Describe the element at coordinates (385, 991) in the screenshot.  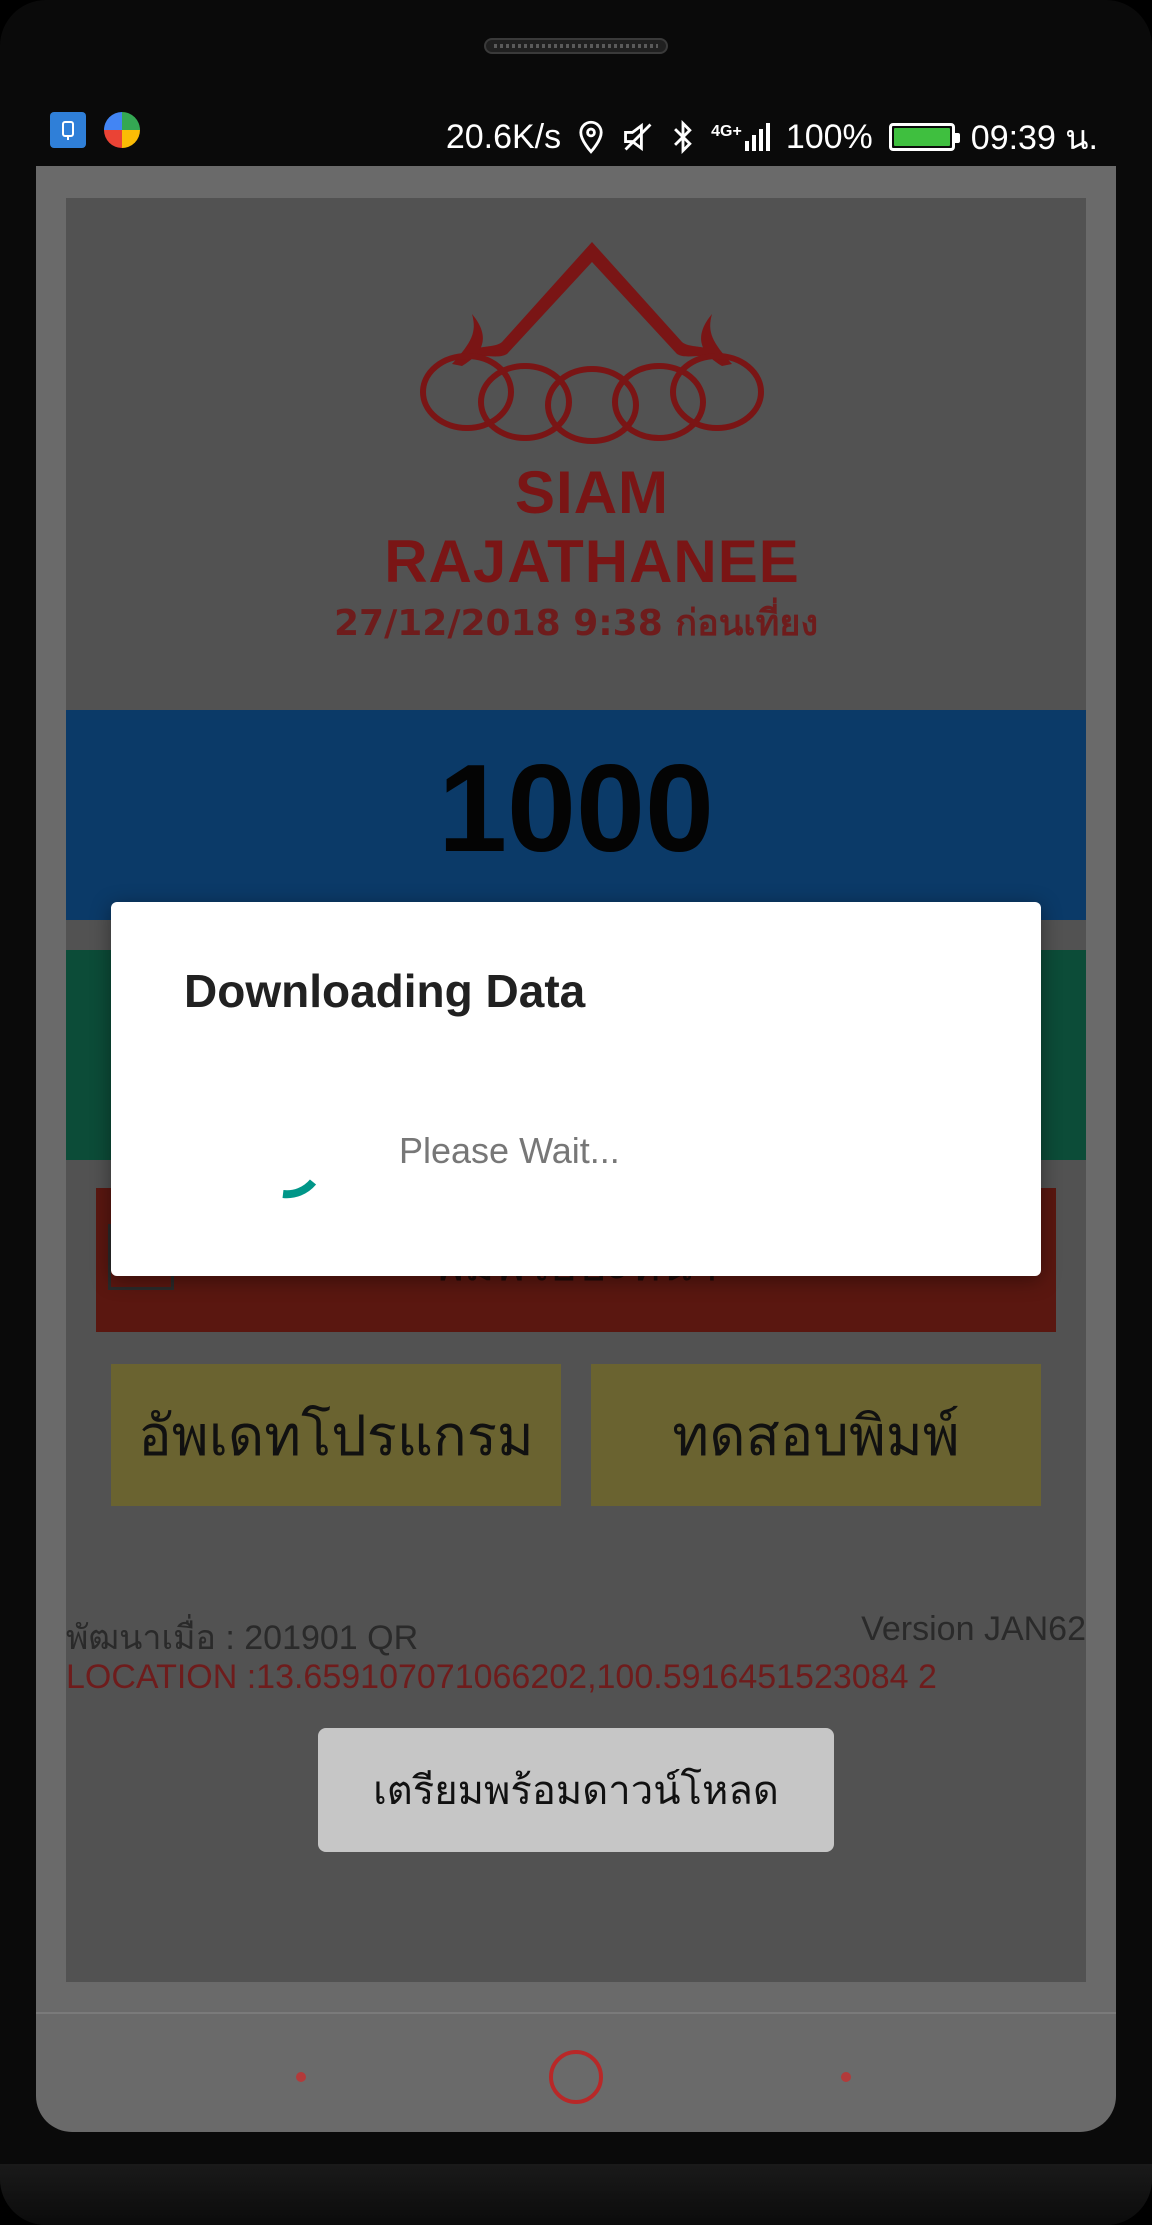
I see `dialog-title: Downloading Data` at that location.